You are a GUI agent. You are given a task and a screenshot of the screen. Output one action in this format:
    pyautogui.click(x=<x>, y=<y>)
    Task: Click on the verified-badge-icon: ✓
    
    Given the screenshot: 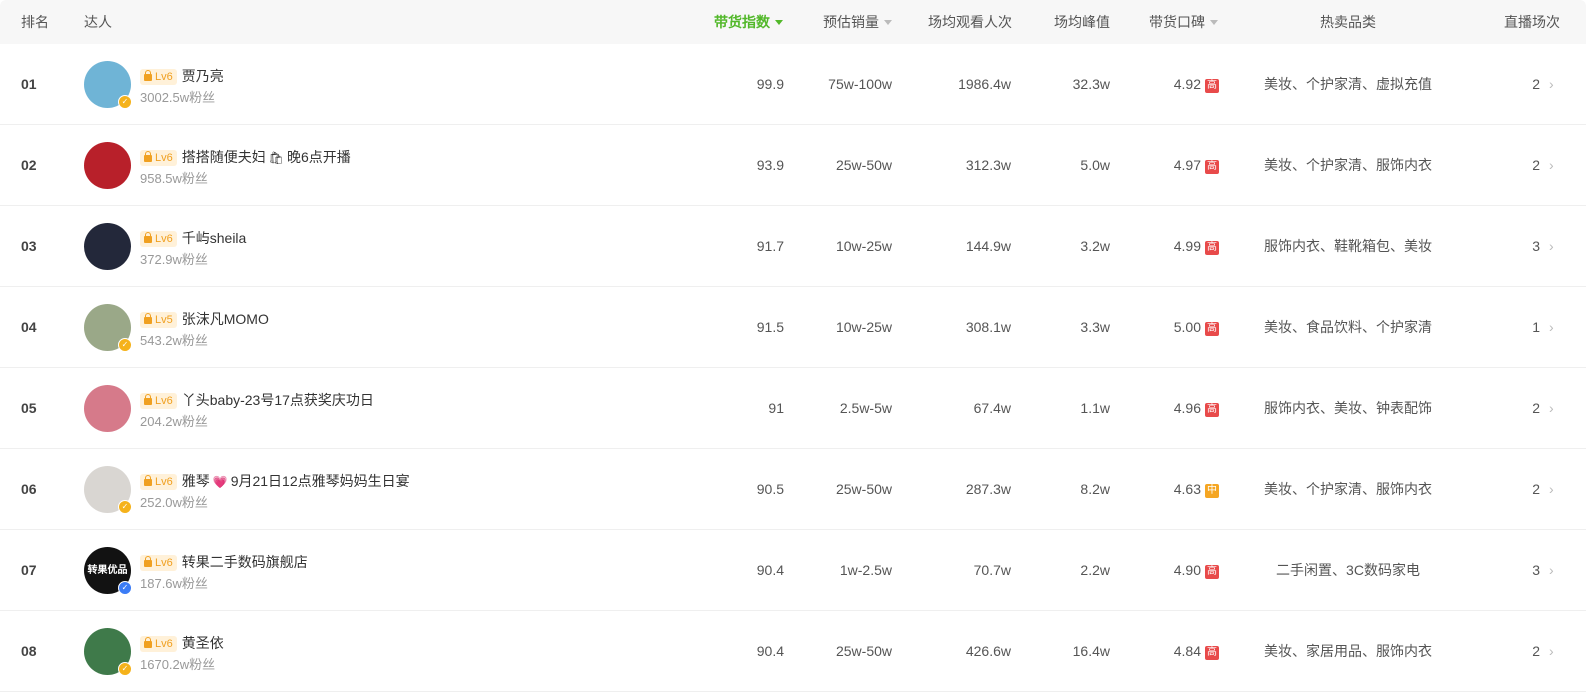 What is the action you would take?
    pyautogui.click(x=125, y=588)
    